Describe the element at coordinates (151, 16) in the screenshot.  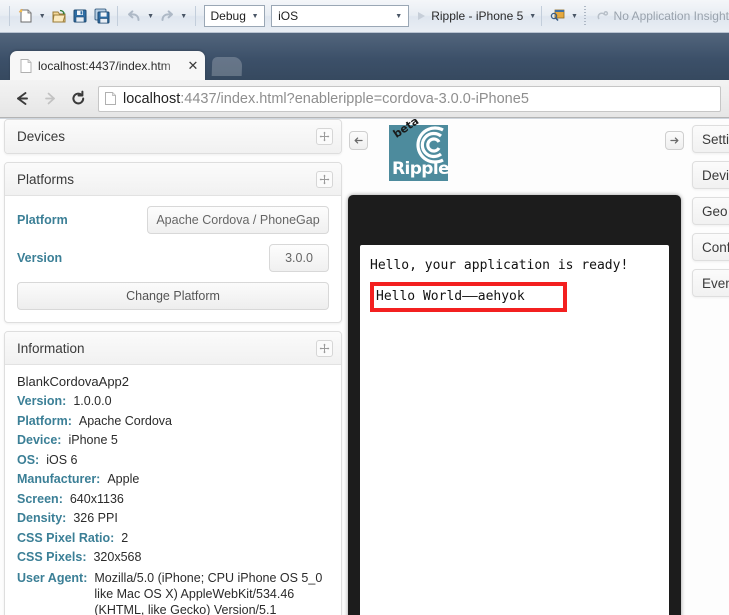
I see `undo-dropdown-caret: ▼` at that location.